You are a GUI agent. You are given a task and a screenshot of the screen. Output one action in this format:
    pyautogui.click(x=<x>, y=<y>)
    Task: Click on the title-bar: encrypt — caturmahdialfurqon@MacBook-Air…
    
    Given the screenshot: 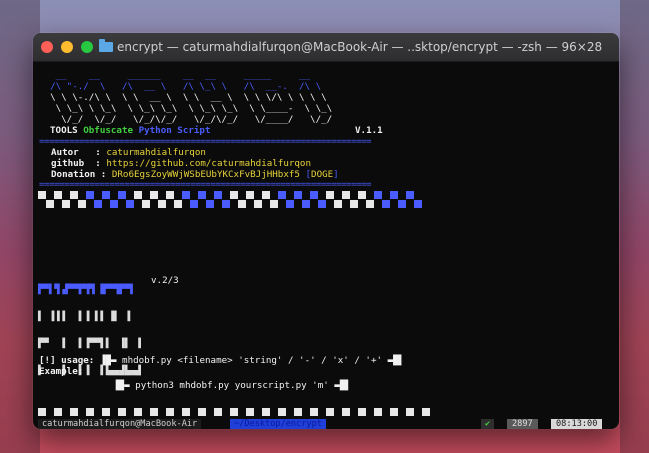 What is the action you would take?
    pyautogui.click(x=326, y=47)
    